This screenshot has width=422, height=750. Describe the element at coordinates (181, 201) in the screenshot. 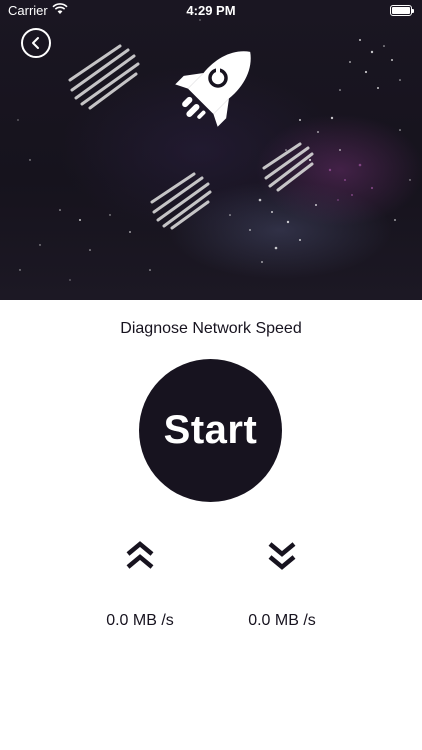

I see `meteor-streak-center` at that location.